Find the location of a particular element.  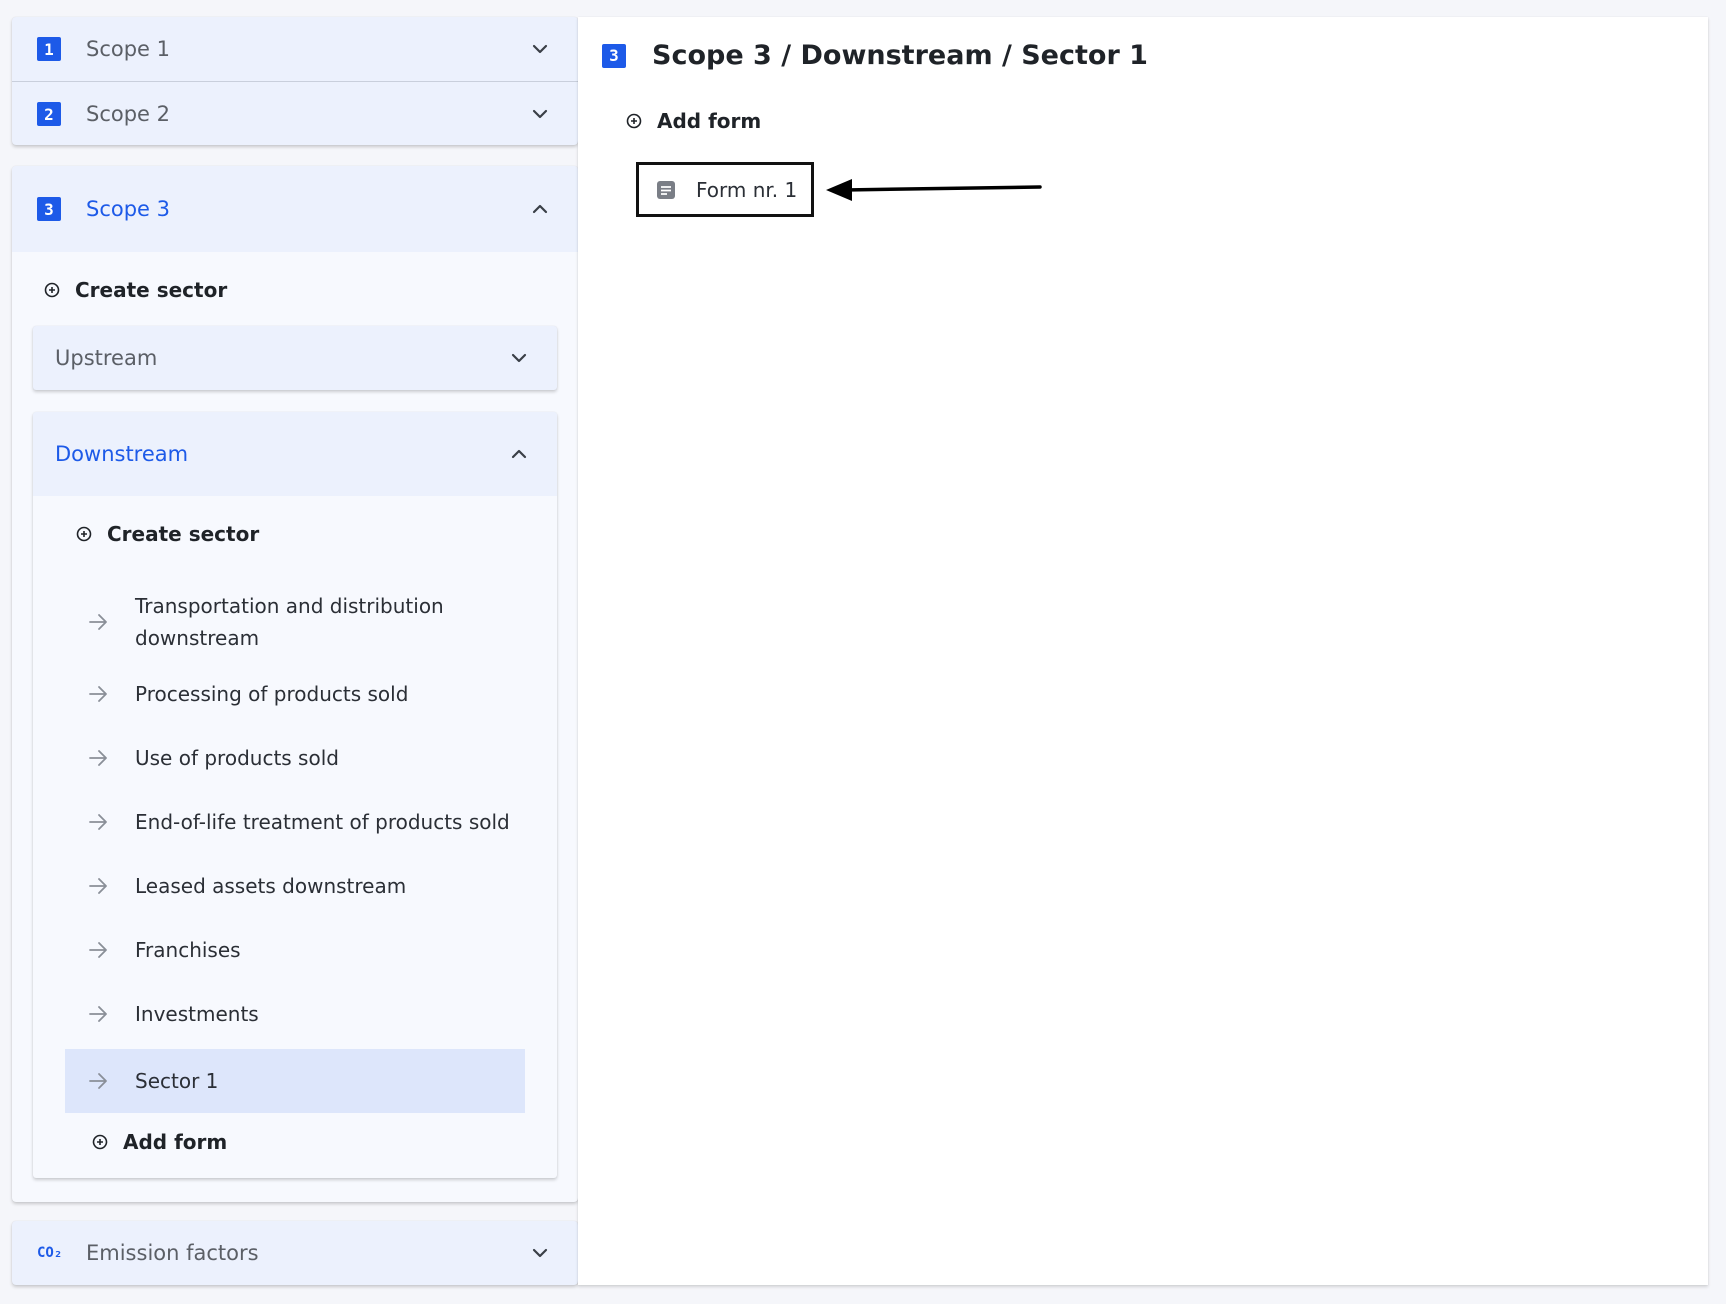

sector-item-label: Leased assets downstream is located at coordinates (271, 886).